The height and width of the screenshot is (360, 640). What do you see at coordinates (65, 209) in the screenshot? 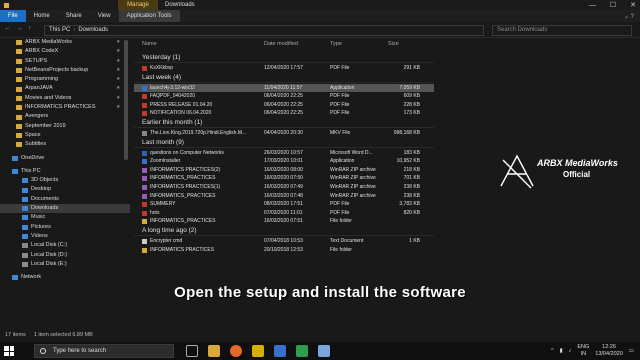
I see `sidebar-item-pc: Downloads` at bounding box center [65, 209].